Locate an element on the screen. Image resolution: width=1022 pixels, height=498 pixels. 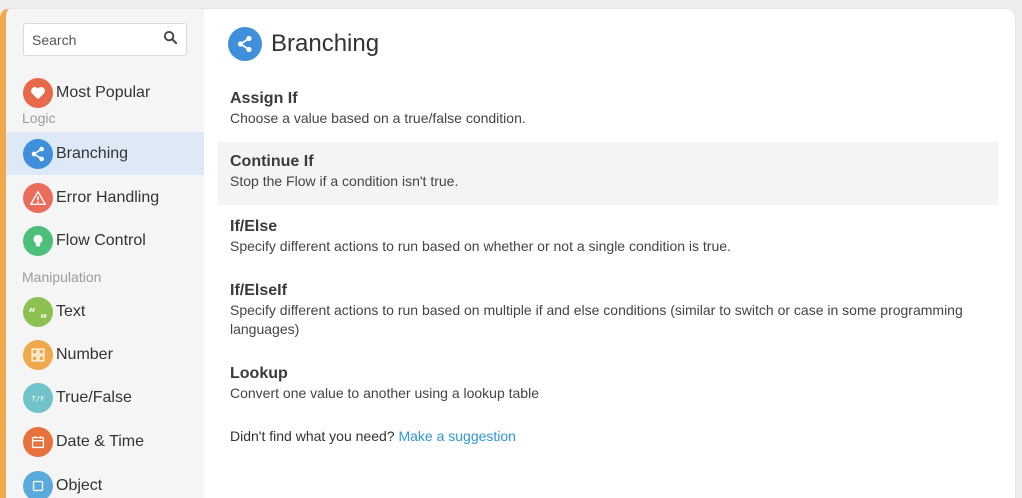
sidebar-item-true-false: T/F True/False is located at coordinates (105, 397).